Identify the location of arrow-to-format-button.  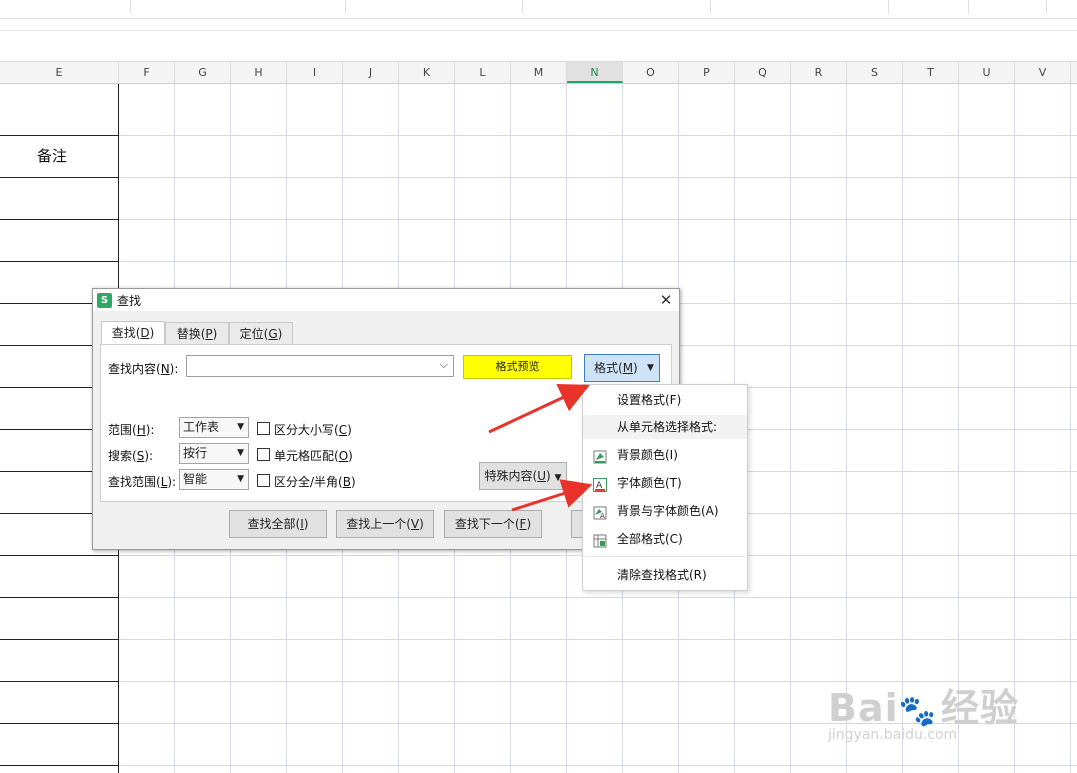
(539, 409).